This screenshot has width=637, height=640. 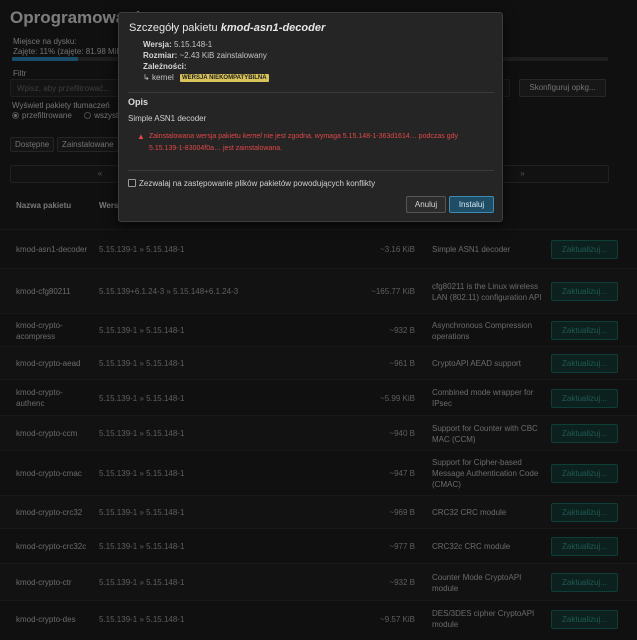 What do you see at coordinates (157, 44) in the screenshot?
I see `version-label: Wersja:` at bounding box center [157, 44].